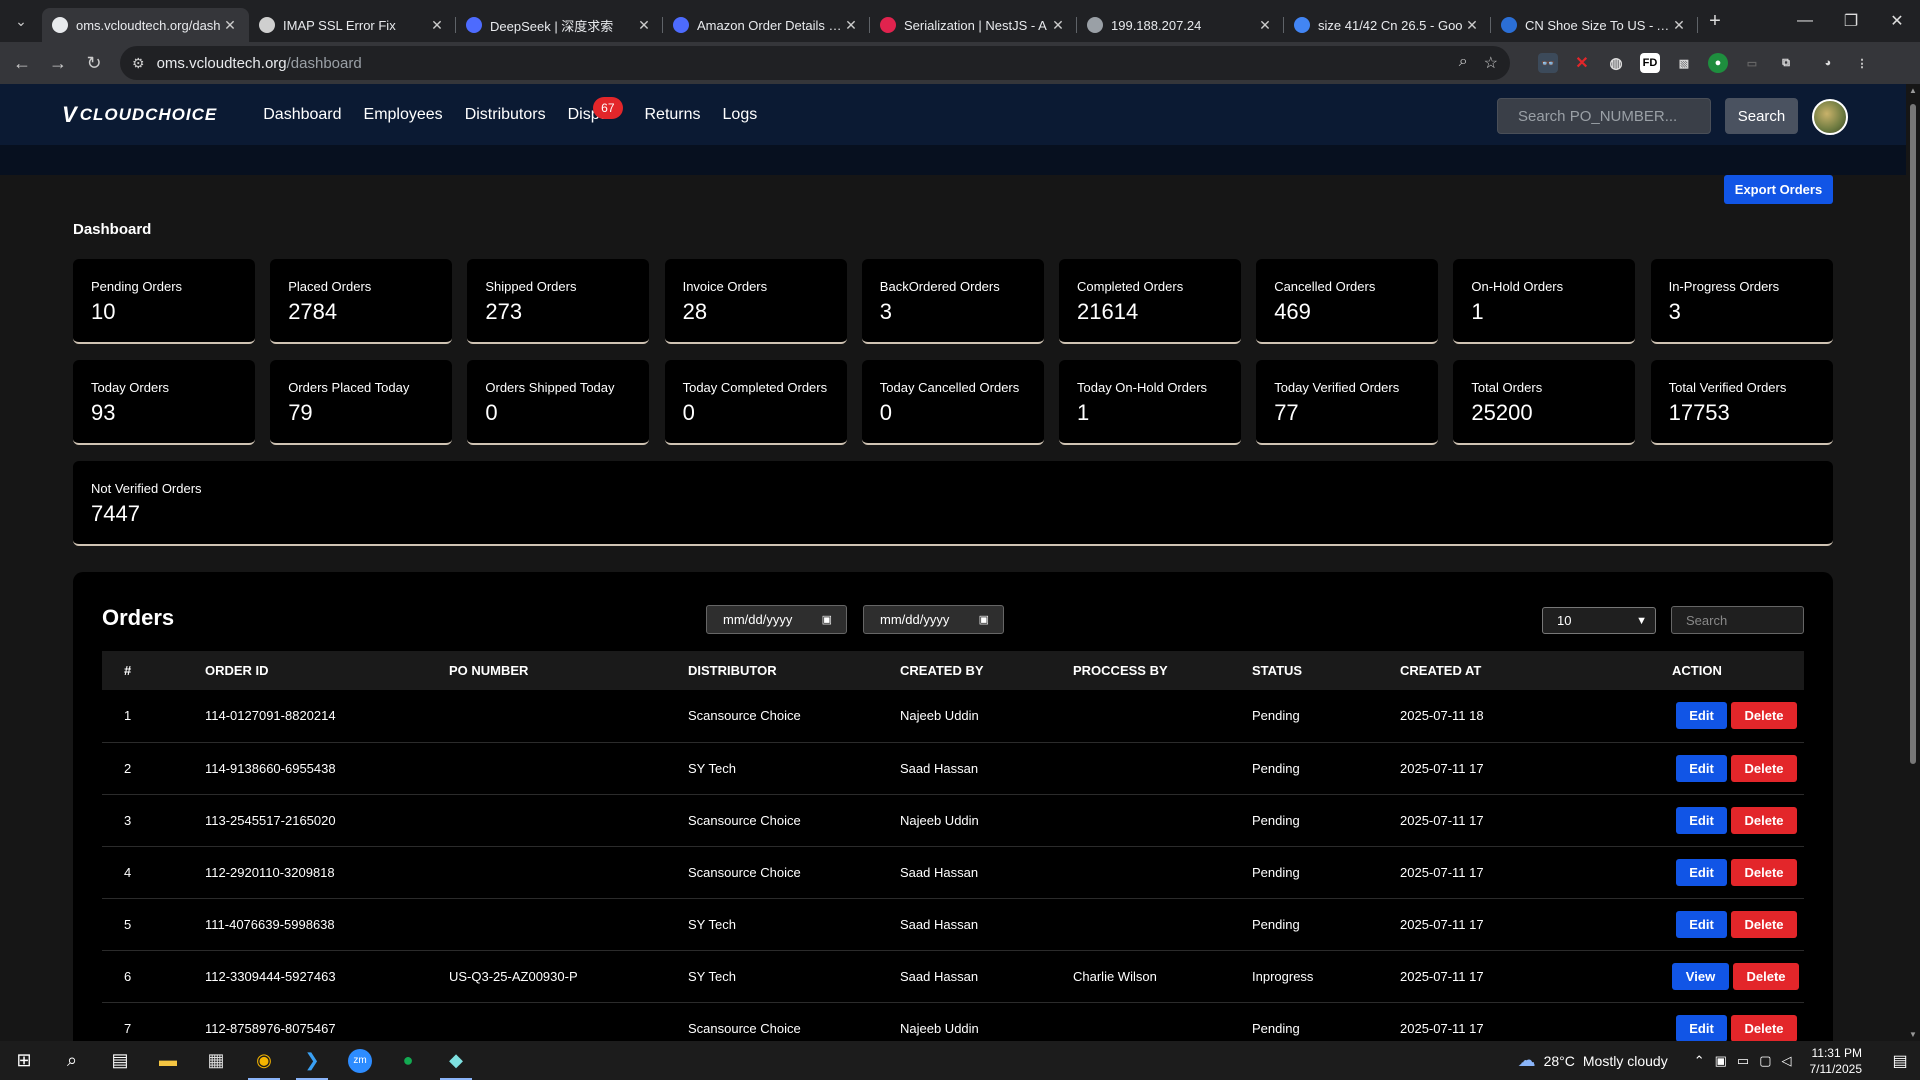  What do you see at coordinates (330, 286) in the screenshot?
I see `stat-label: Placed Orders` at bounding box center [330, 286].